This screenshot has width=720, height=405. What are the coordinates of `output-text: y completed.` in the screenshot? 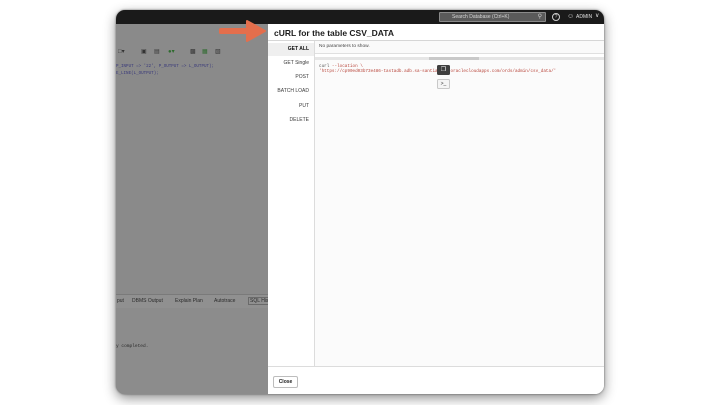 It's located at (132, 346).